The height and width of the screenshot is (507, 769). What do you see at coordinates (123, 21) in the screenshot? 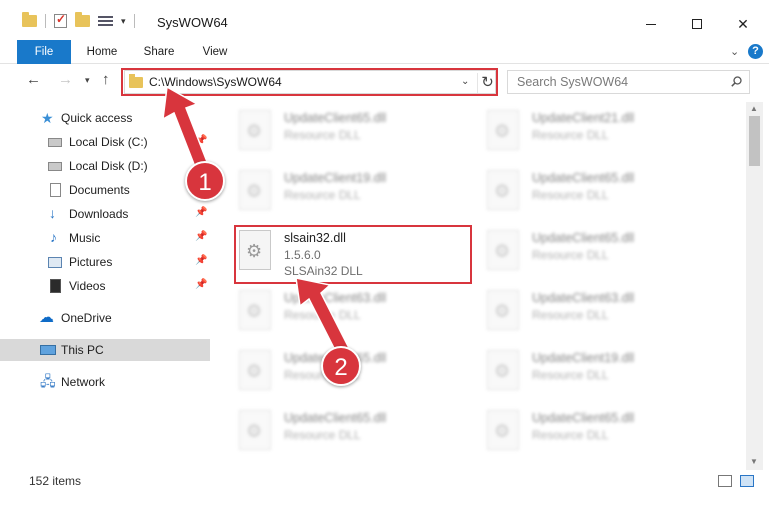
I see `chevron-down-icon: ▾` at bounding box center [123, 21].